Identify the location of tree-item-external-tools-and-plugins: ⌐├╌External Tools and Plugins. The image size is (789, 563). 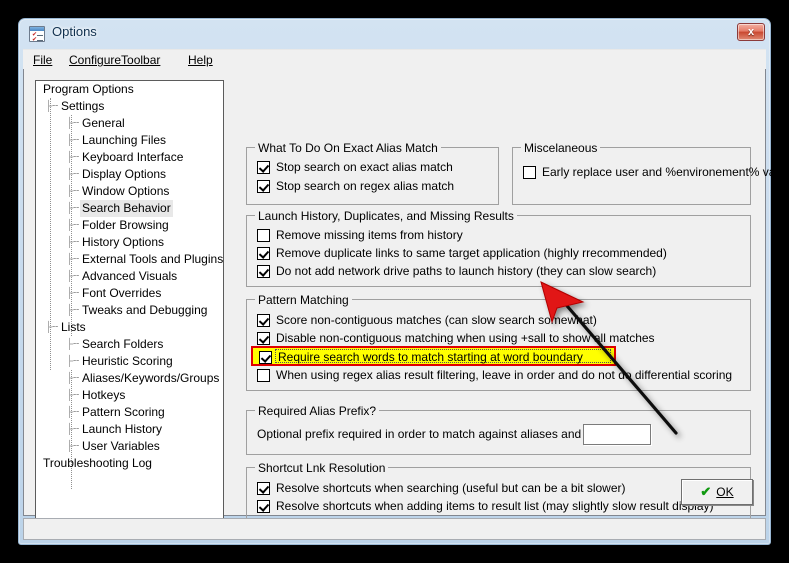
(129, 259).